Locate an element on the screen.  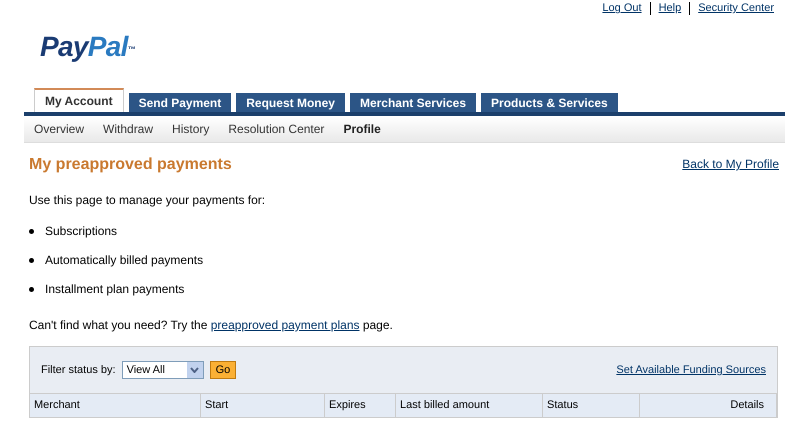
column-header: Last billed amount is located at coordinates (469, 405).